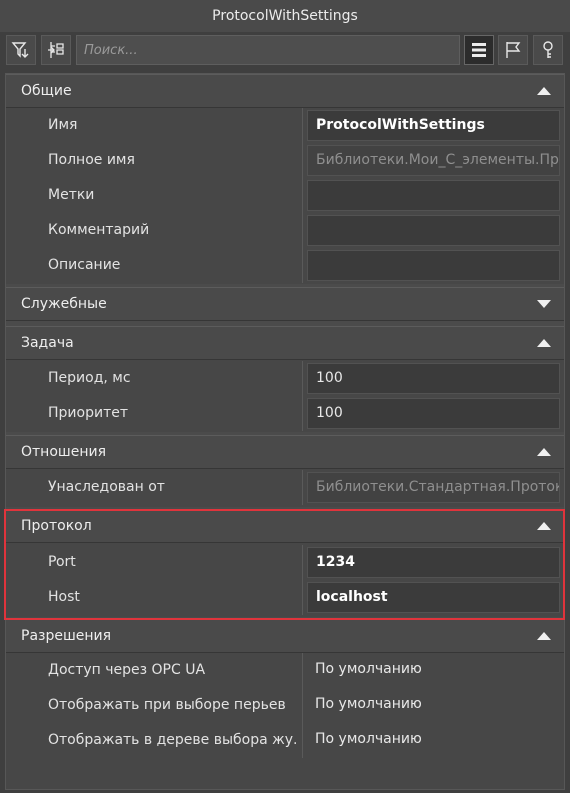  Describe the element at coordinates (433, 230) in the screenshot. I see `comment-field` at that location.